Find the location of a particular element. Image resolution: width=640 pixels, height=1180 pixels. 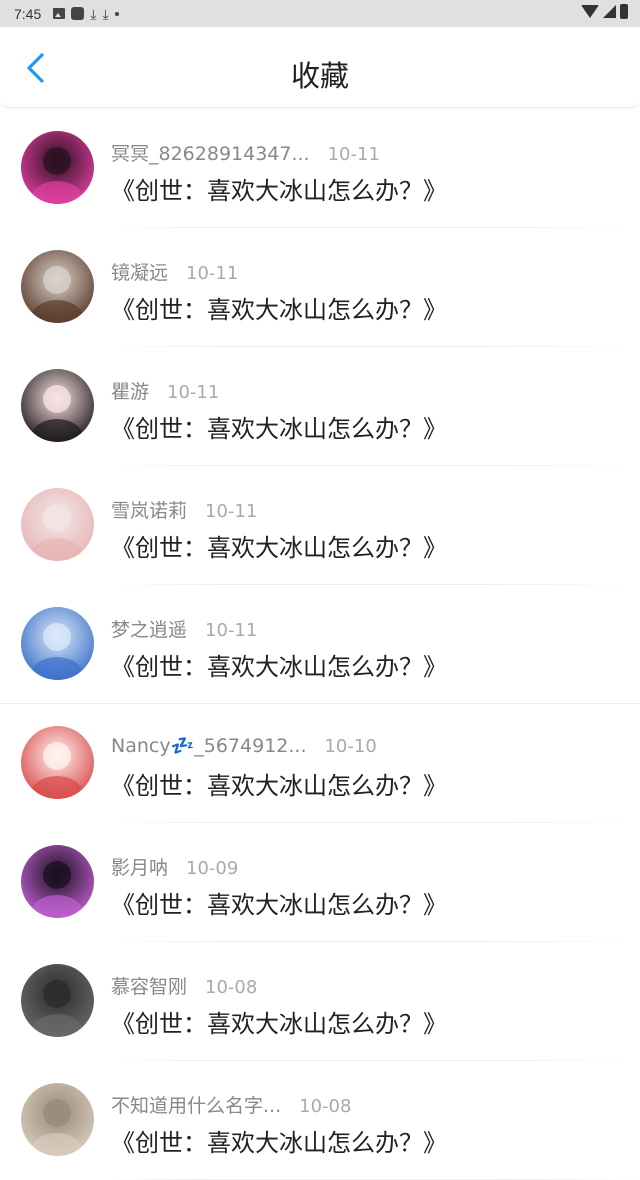

item-meta: 镜凝远 10-11 is located at coordinates (174, 271).